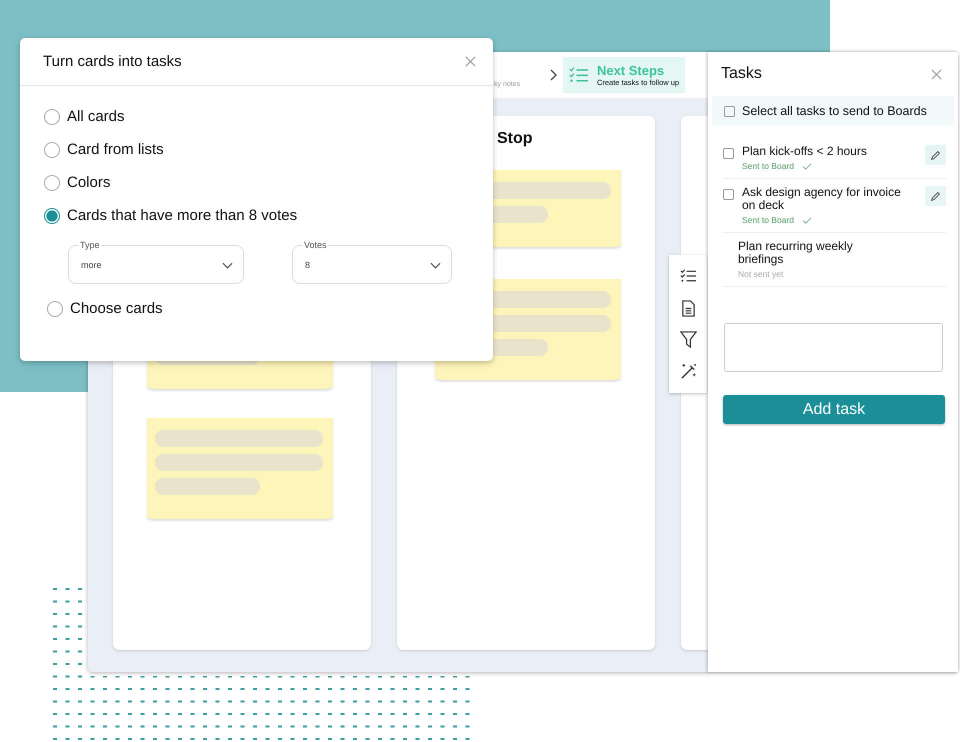 This screenshot has width=960, height=742. Describe the element at coordinates (91, 265) in the screenshot. I see `field-value: more` at that location.